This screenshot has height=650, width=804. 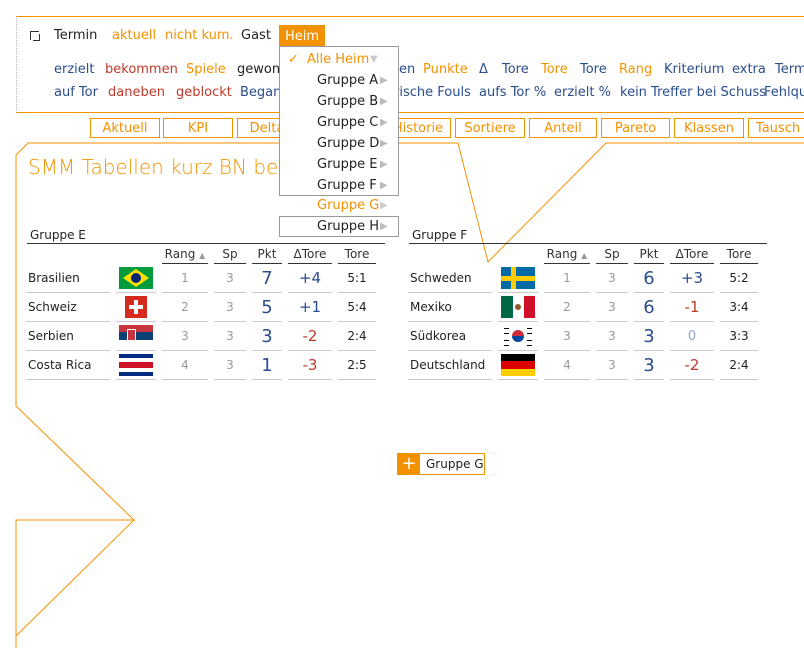 What do you see at coordinates (58, 235) in the screenshot?
I see `group-e-title: Gruppe E` at bounding box center [58, 235].